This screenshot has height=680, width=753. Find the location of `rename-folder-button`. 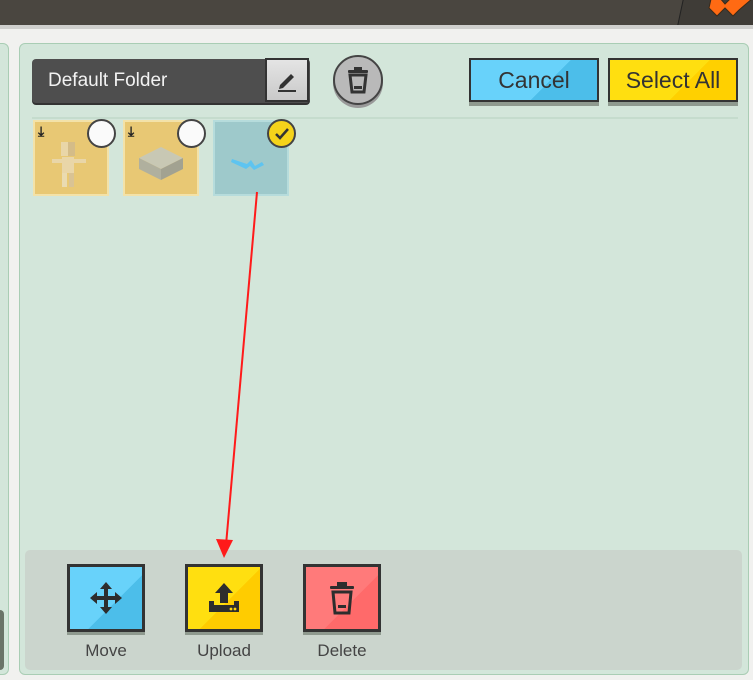

rename-folder-button is located at coordinates (287, 80).